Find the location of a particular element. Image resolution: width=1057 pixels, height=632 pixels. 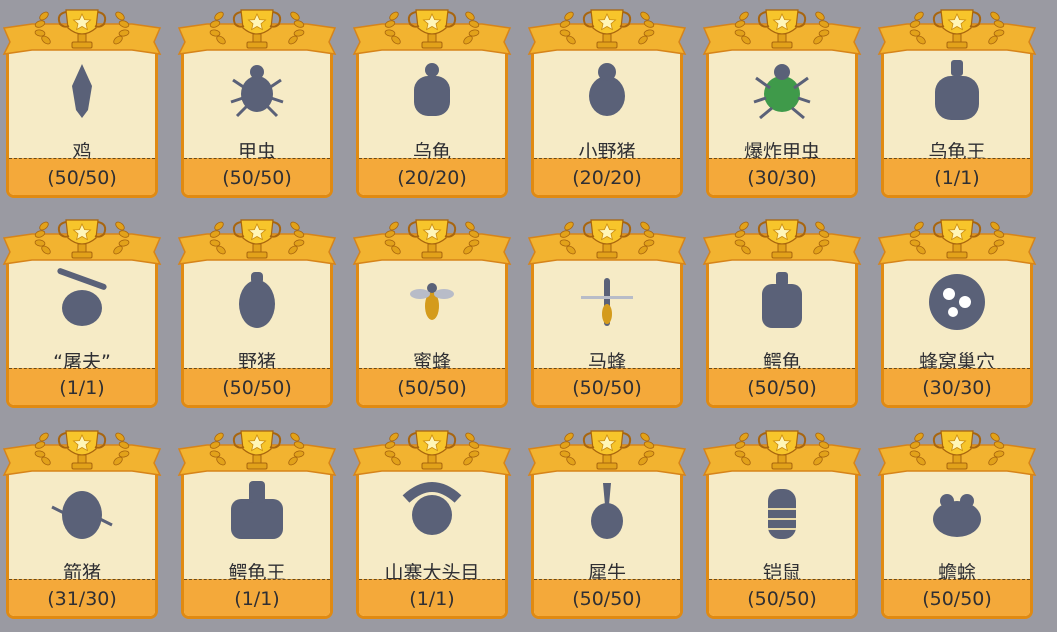

achievement-card: 小野猪 (20/20) is located at coordinates (607, 100).